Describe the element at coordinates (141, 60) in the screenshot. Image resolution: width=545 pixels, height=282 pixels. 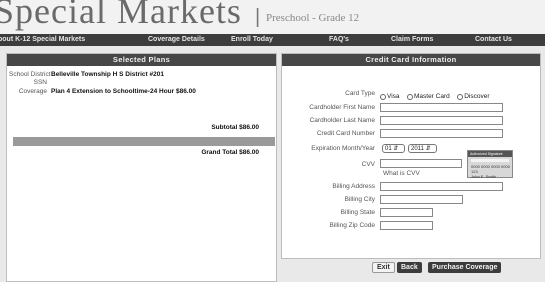
I see `selected-plans-title: Selected Plans` at that location.